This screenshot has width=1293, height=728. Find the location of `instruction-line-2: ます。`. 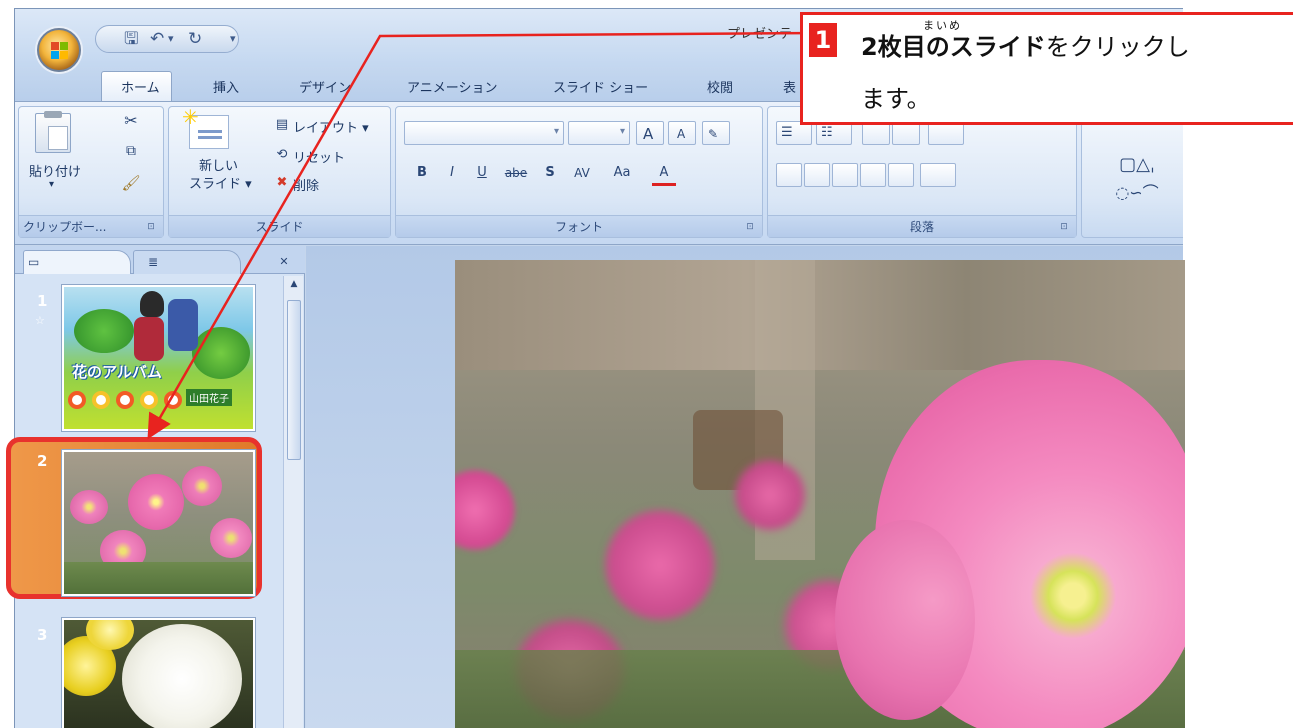

instruction-line-2: ます。 is located at coordinates (896, 99).